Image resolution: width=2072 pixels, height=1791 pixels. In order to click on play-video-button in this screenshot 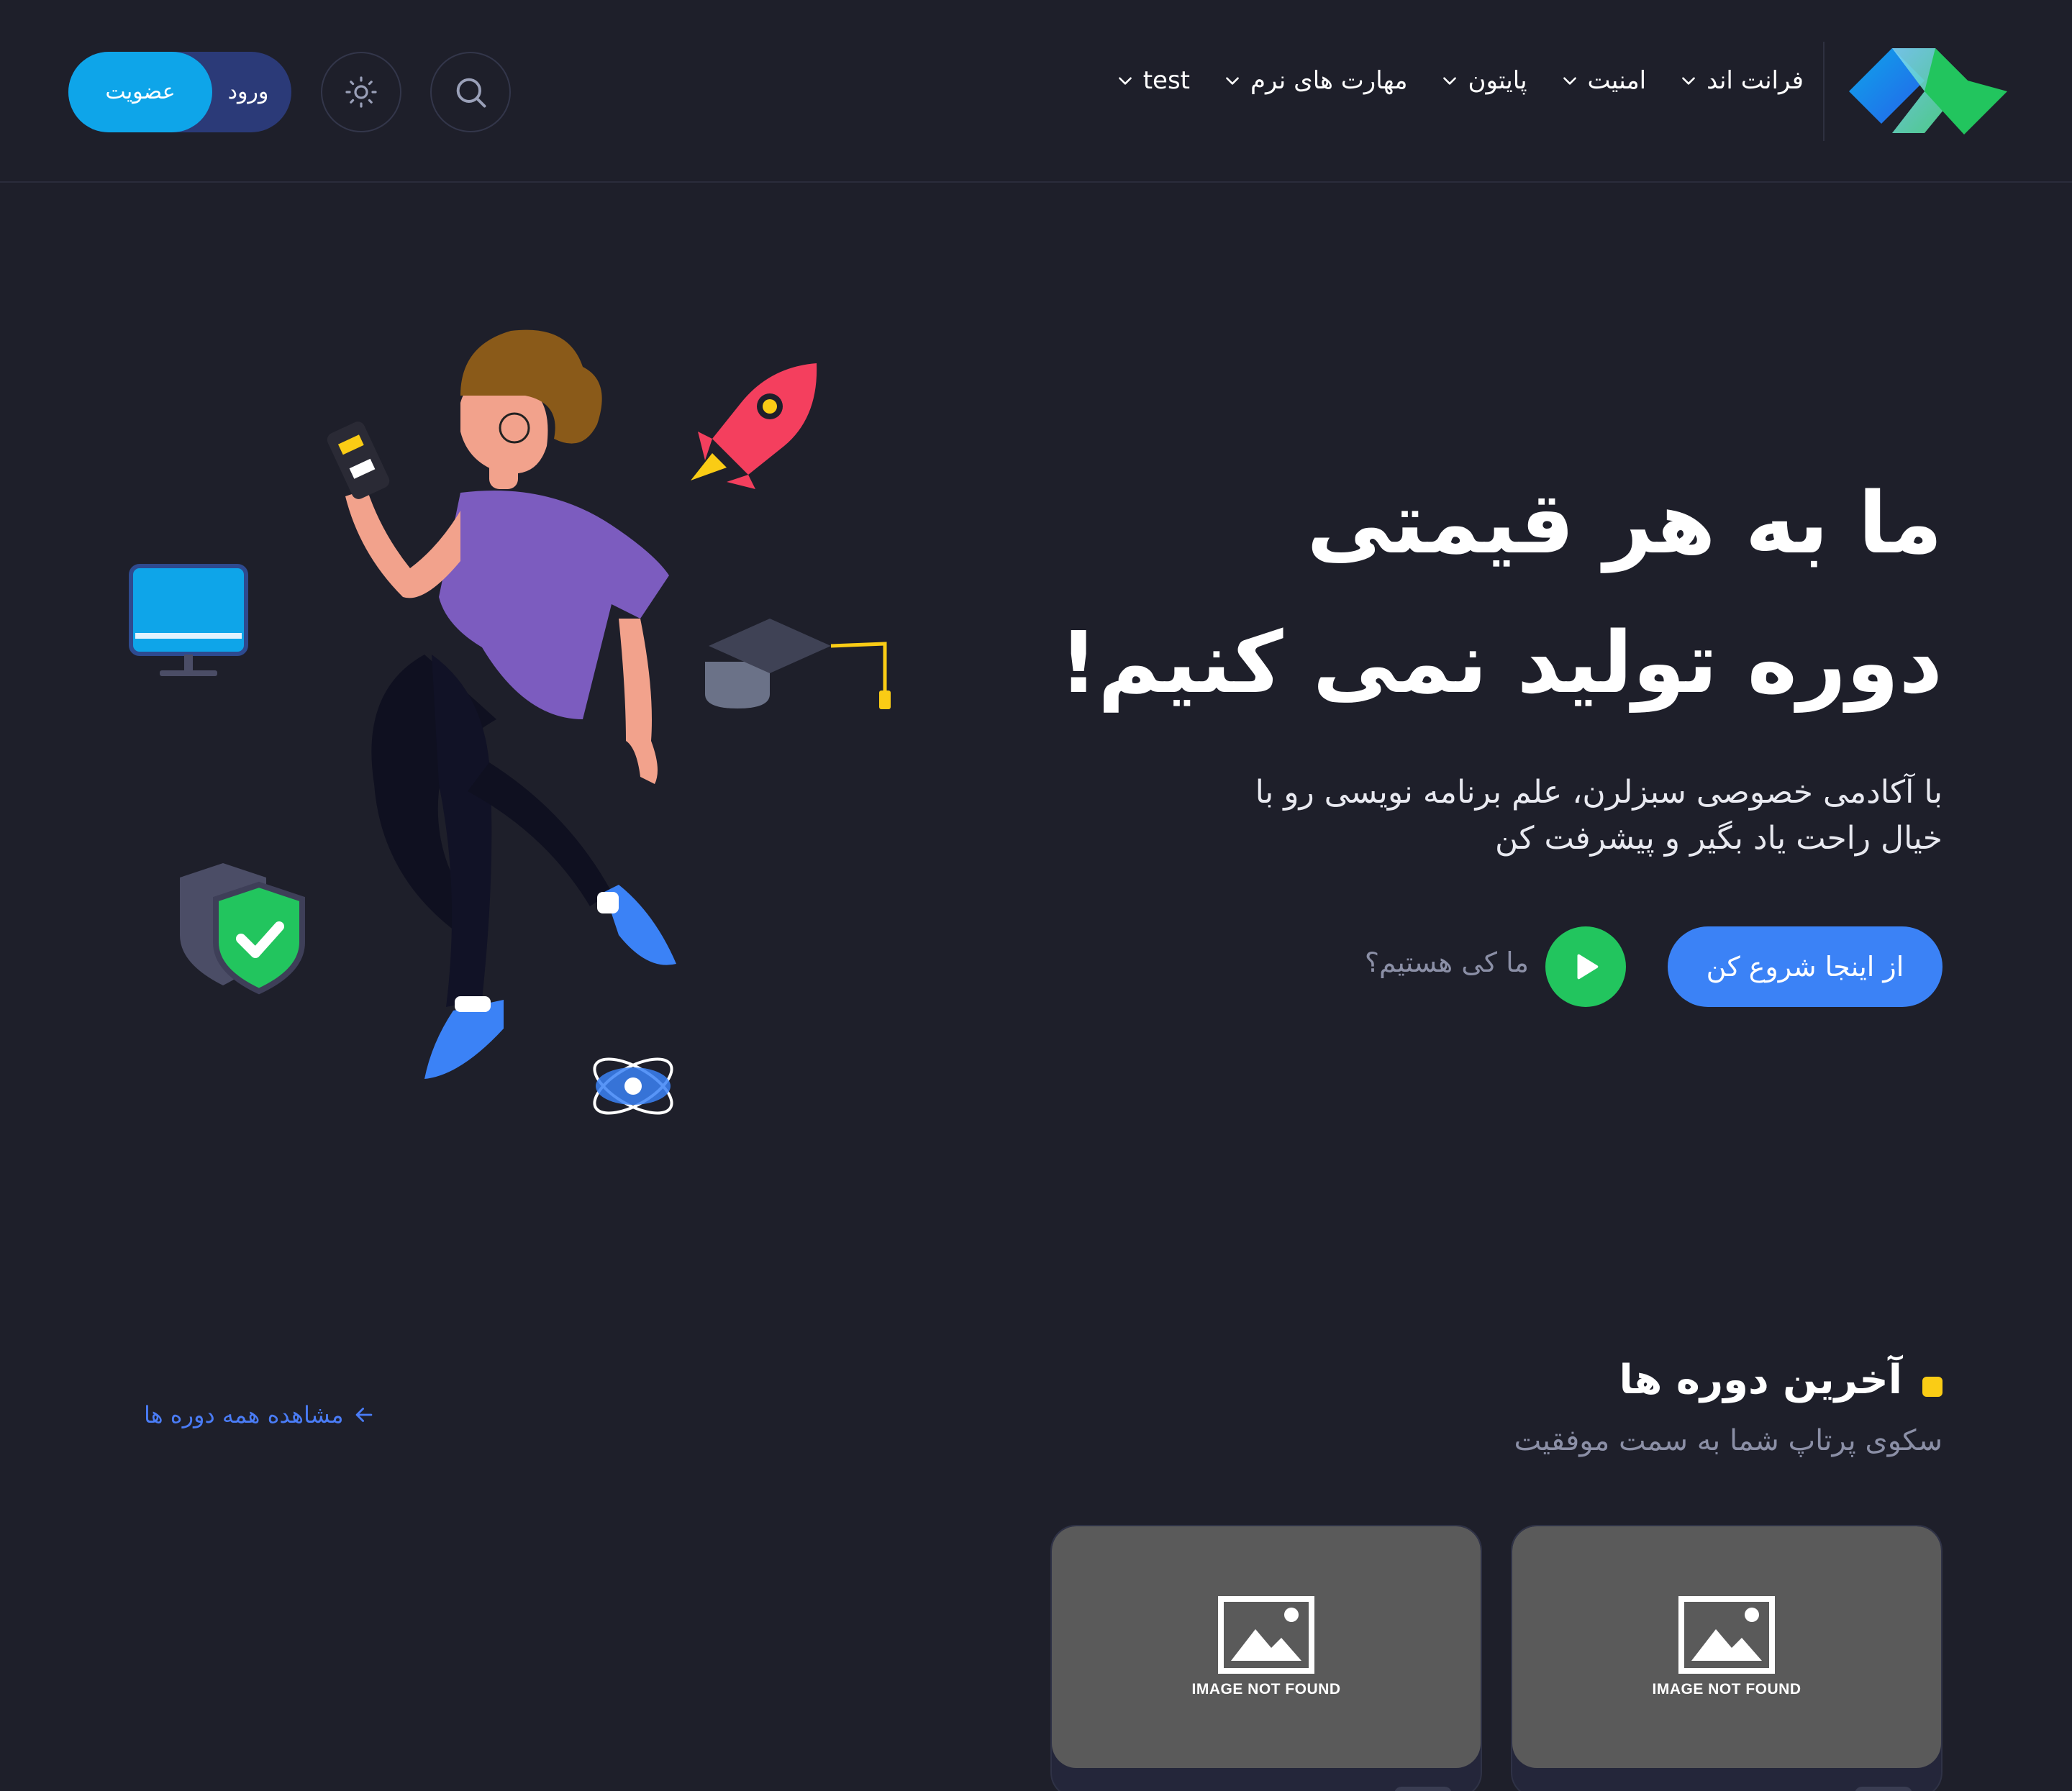, I will do `click(1585, 967)`.